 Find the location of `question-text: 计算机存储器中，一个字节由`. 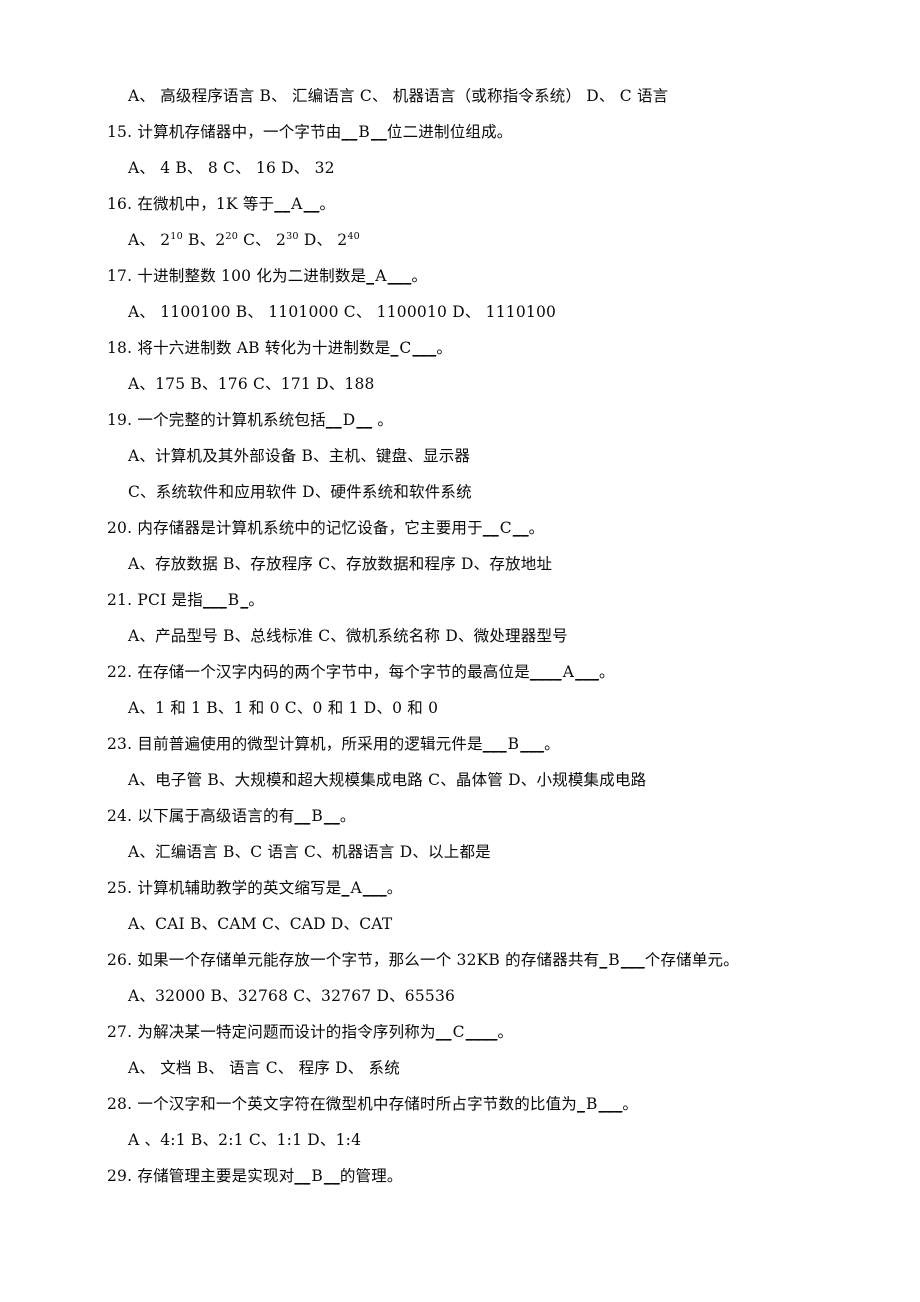

question-text: 计算机存储器中，一个字节由 is located at coordinates (237, 132).